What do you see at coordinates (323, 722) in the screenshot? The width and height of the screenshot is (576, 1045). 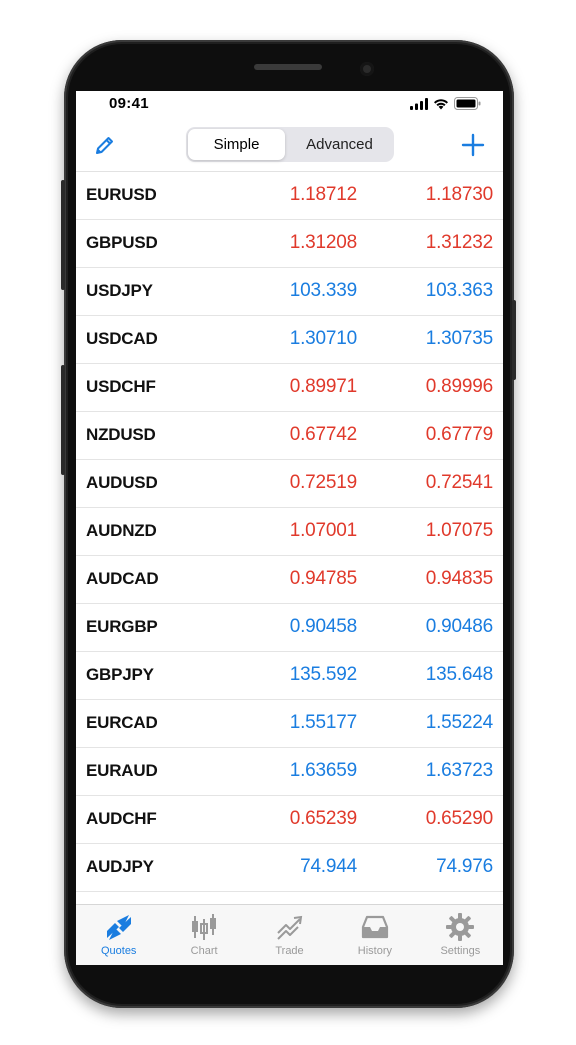 I see `quote-bid: 1.55177` at bounding box center [323, 722].